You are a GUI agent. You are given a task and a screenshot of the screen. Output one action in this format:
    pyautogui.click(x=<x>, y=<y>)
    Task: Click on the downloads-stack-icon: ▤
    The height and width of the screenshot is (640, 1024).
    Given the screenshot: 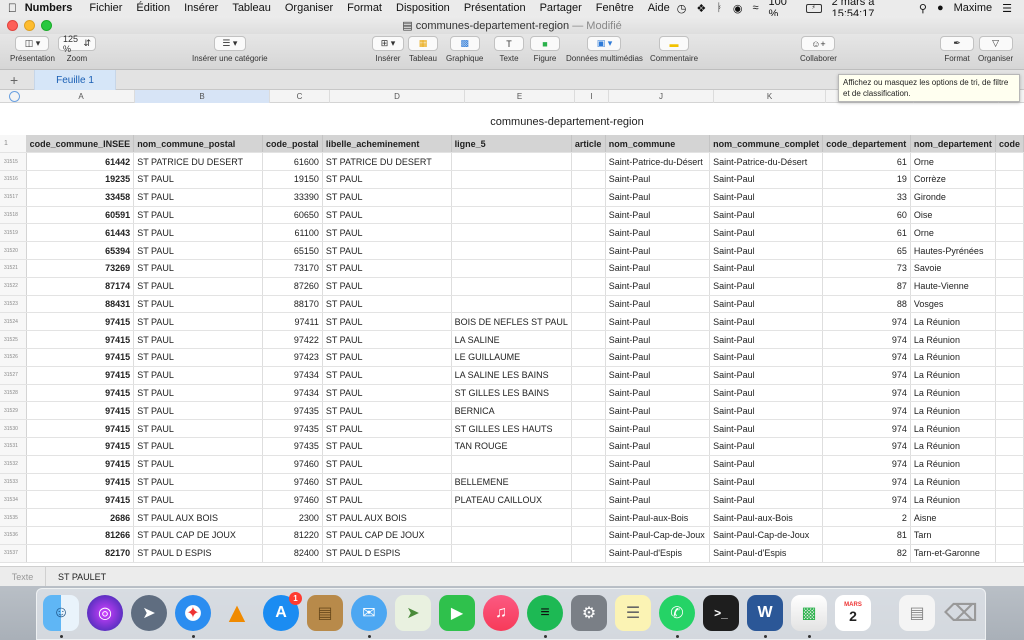 What is the action you would take?
    pyautogui.click(x=917, y=613)
    